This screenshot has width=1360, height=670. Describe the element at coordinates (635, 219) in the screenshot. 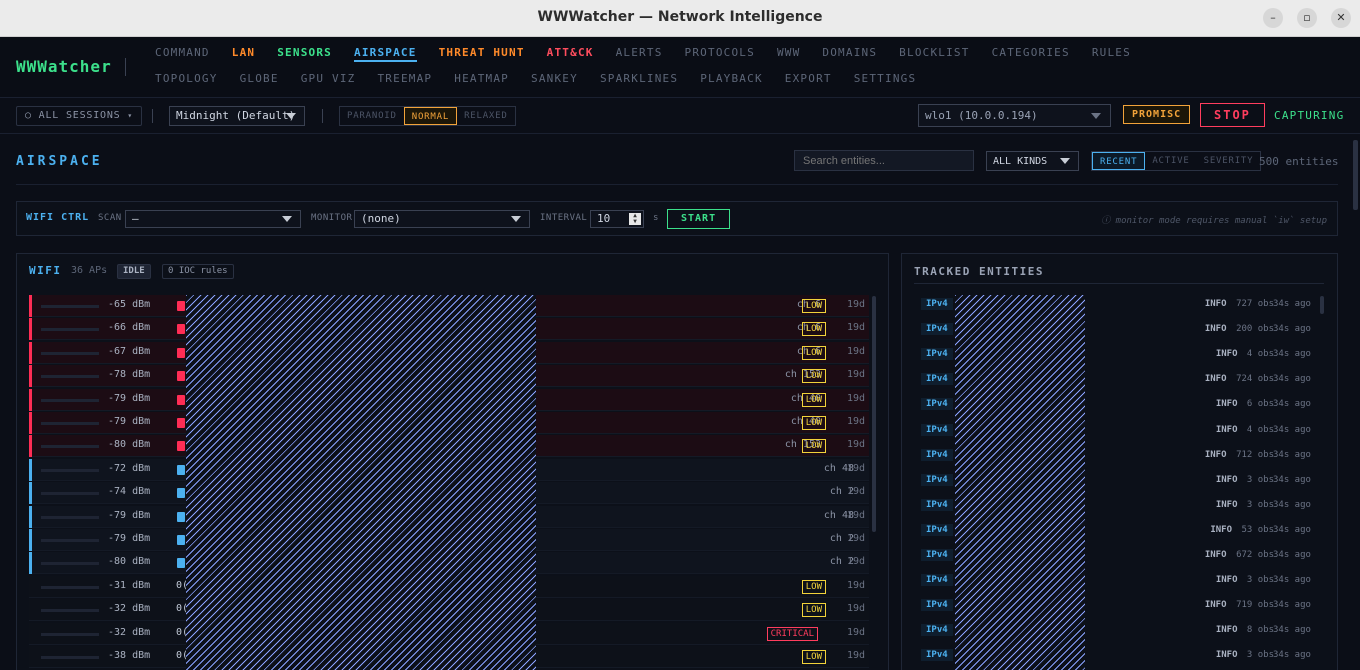

I see `stepper-arrows-icon: ▲ ▼` at that location.